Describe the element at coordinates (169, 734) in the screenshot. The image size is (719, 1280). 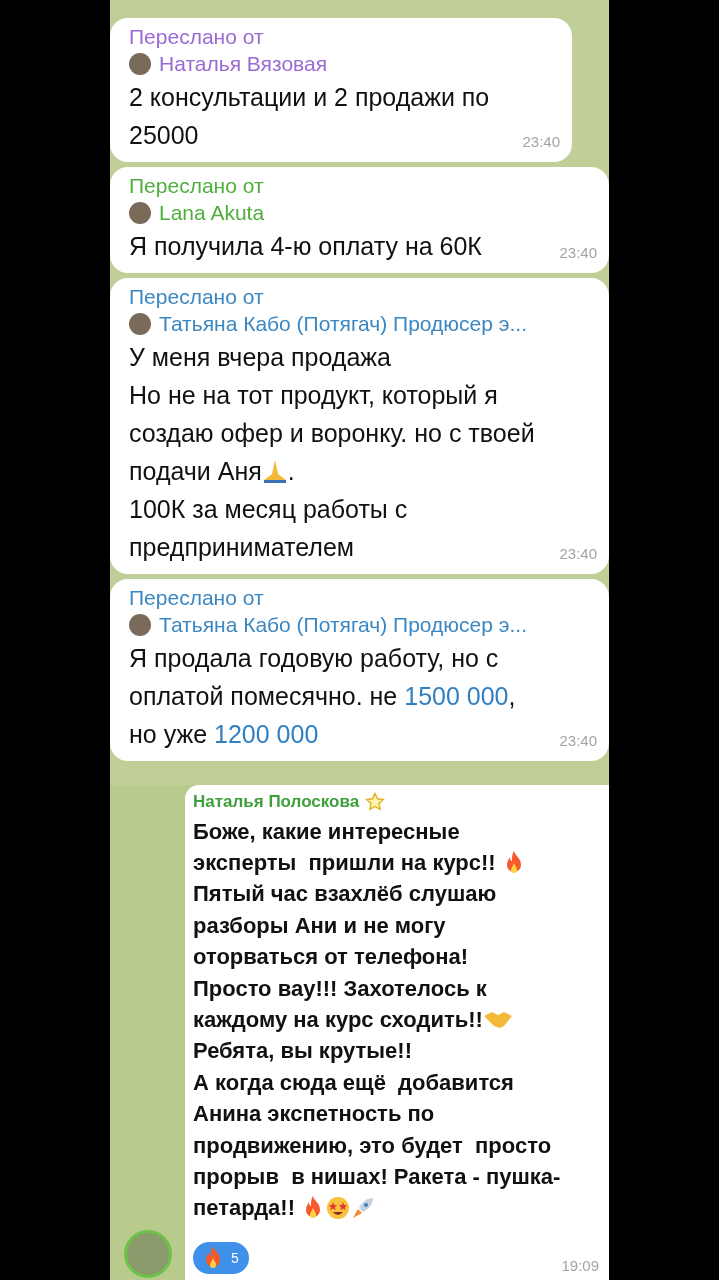
I see `message-text: но уже` at that location.